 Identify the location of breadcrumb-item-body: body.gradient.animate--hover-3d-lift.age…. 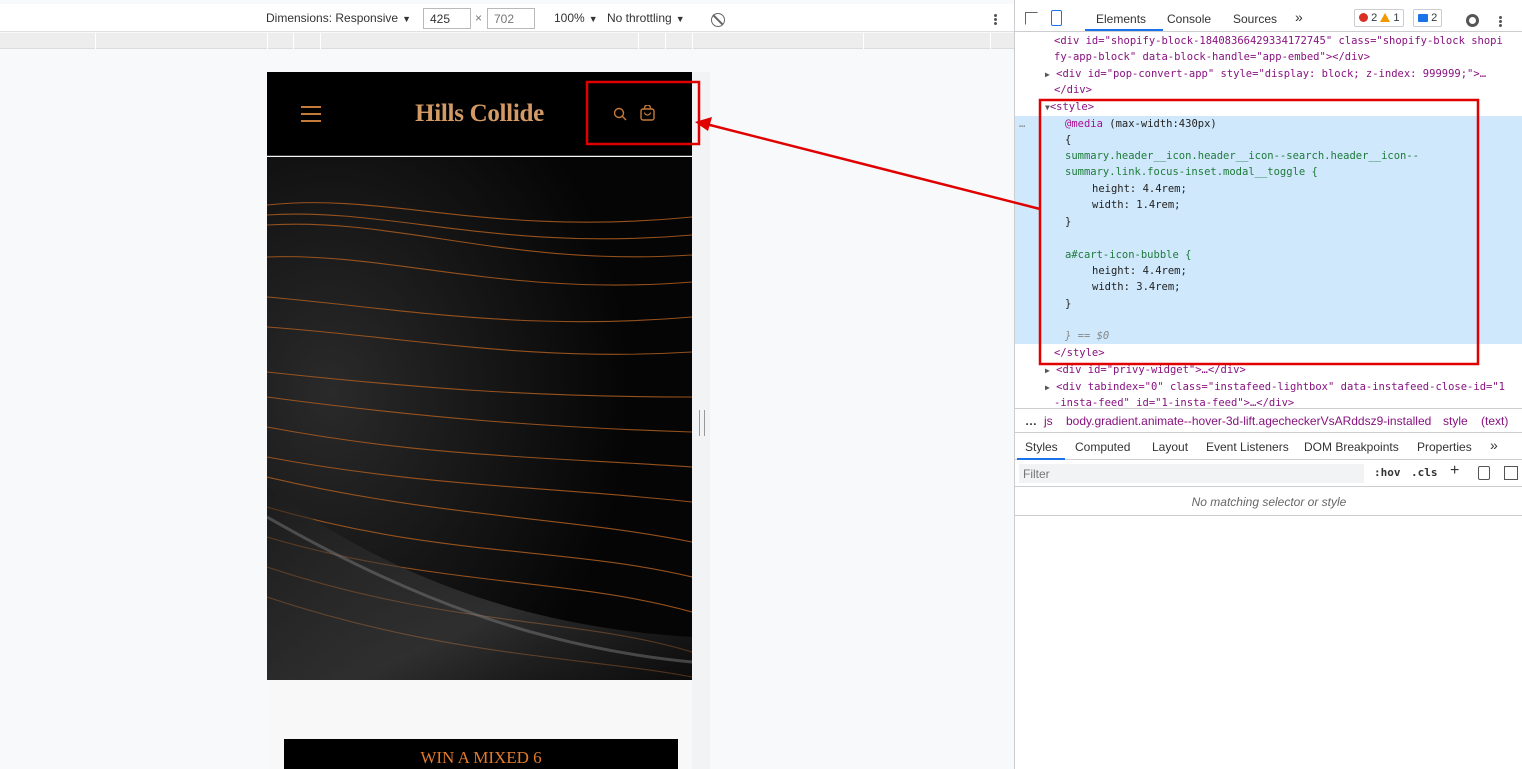
(1248, 421).